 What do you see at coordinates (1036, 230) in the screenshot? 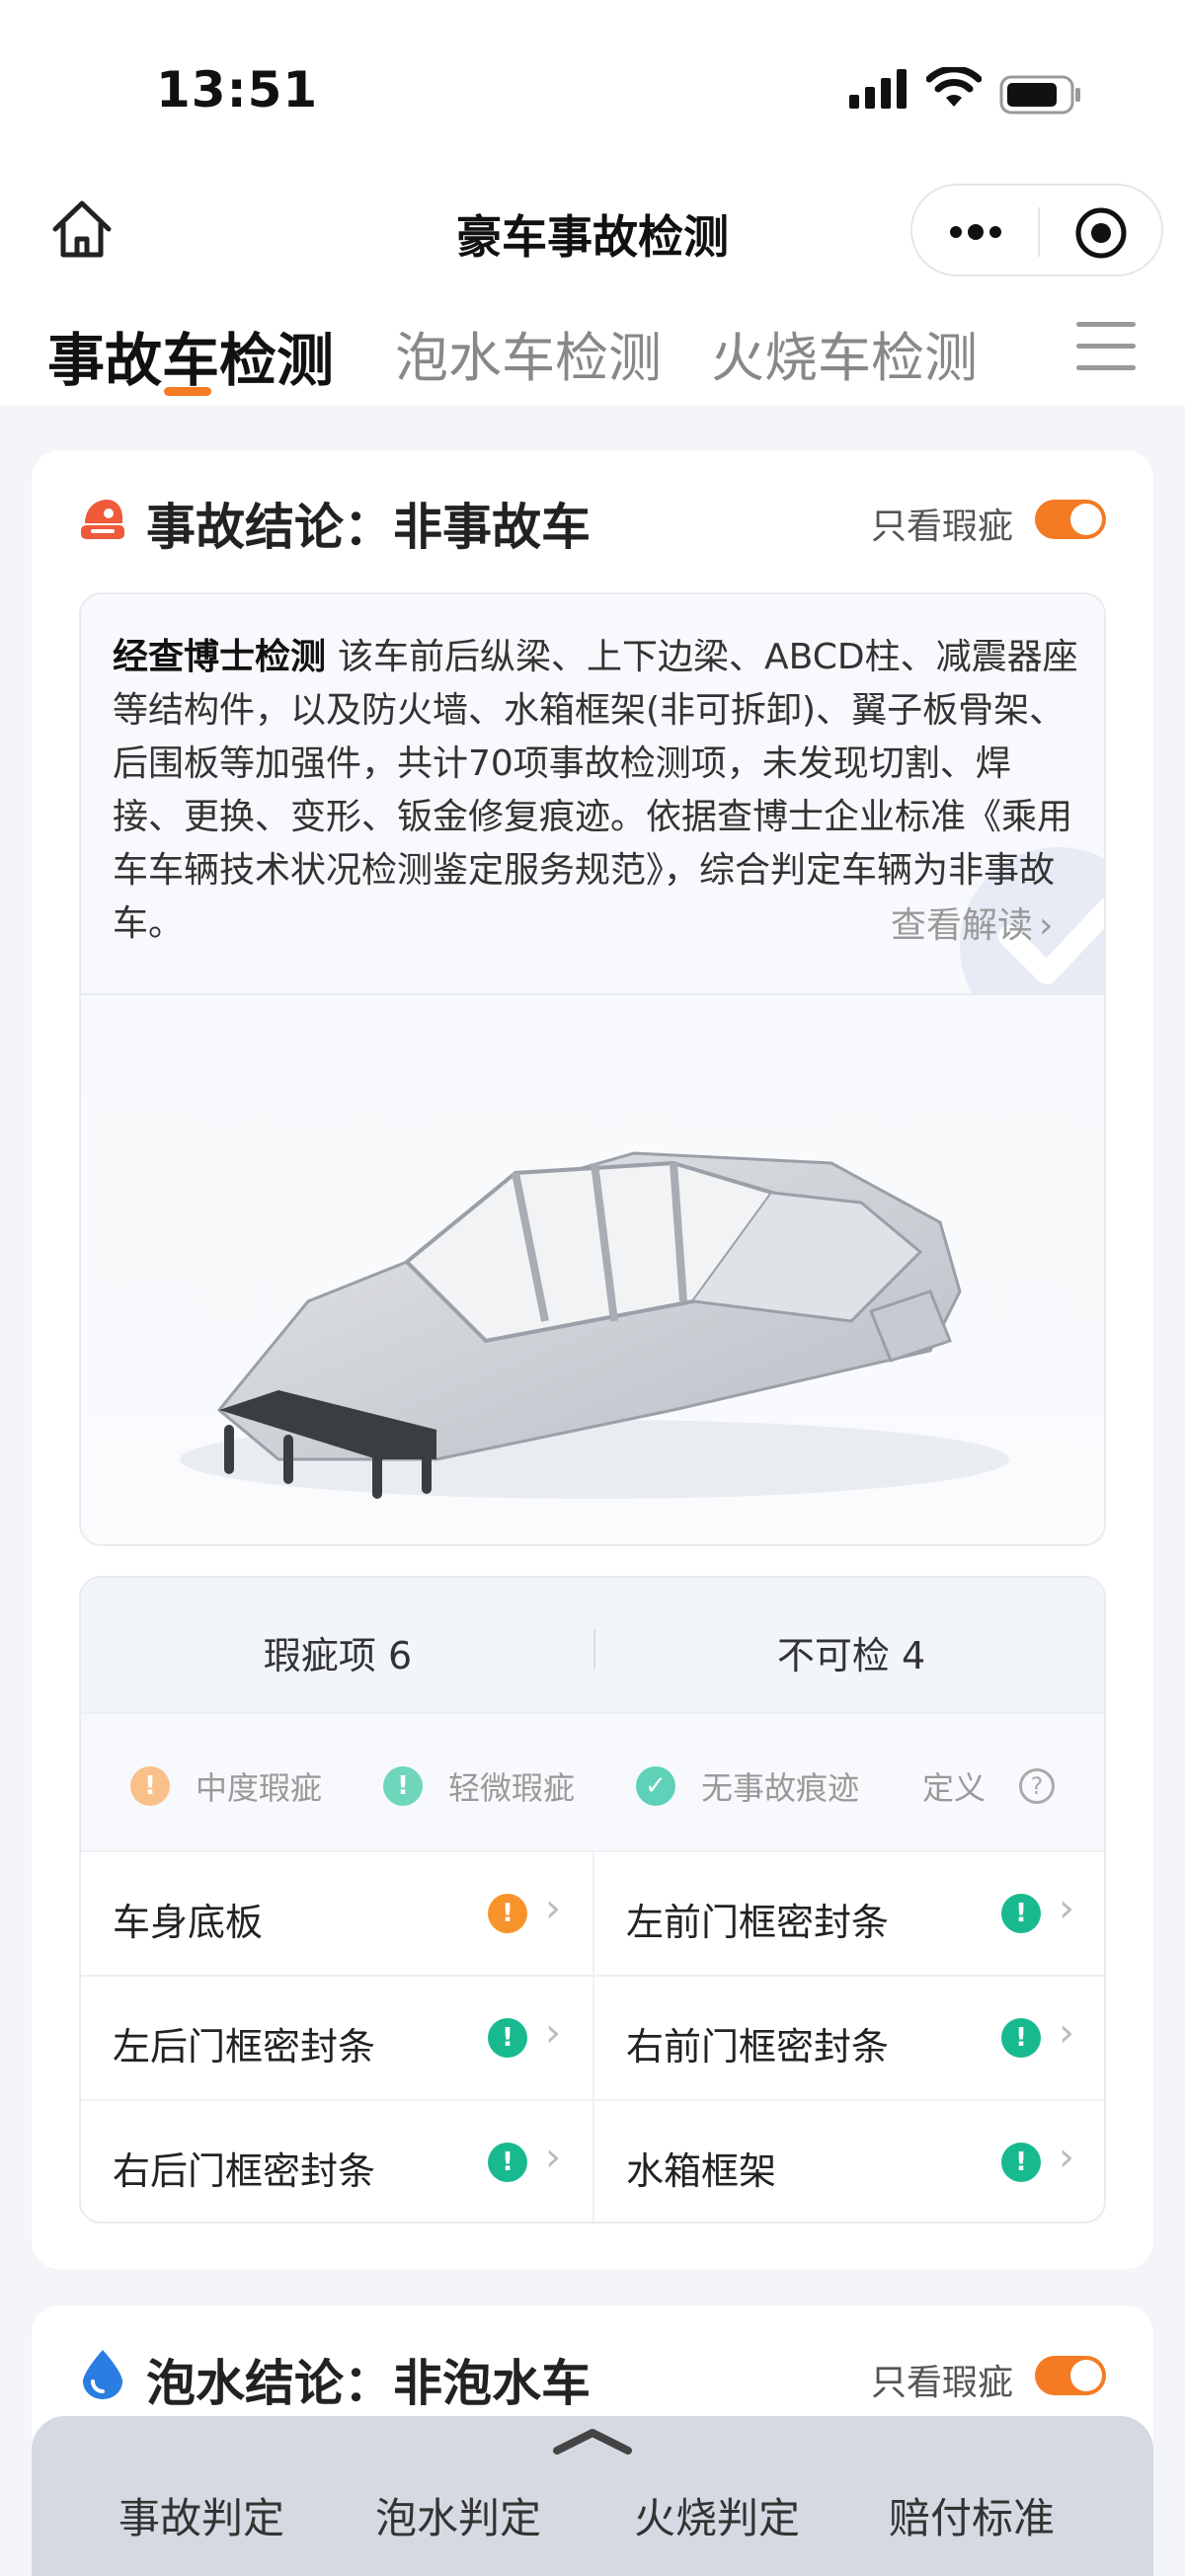
I see `mini-program-capsule` at bounding box center [1036, 230].